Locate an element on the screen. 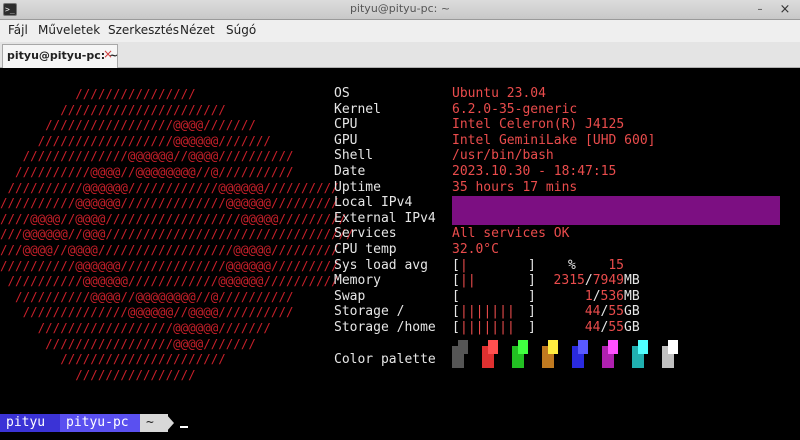 This screenshot has height=440, width=800. info-value: /usr/bin/bash is located at coordinates (503, 156).